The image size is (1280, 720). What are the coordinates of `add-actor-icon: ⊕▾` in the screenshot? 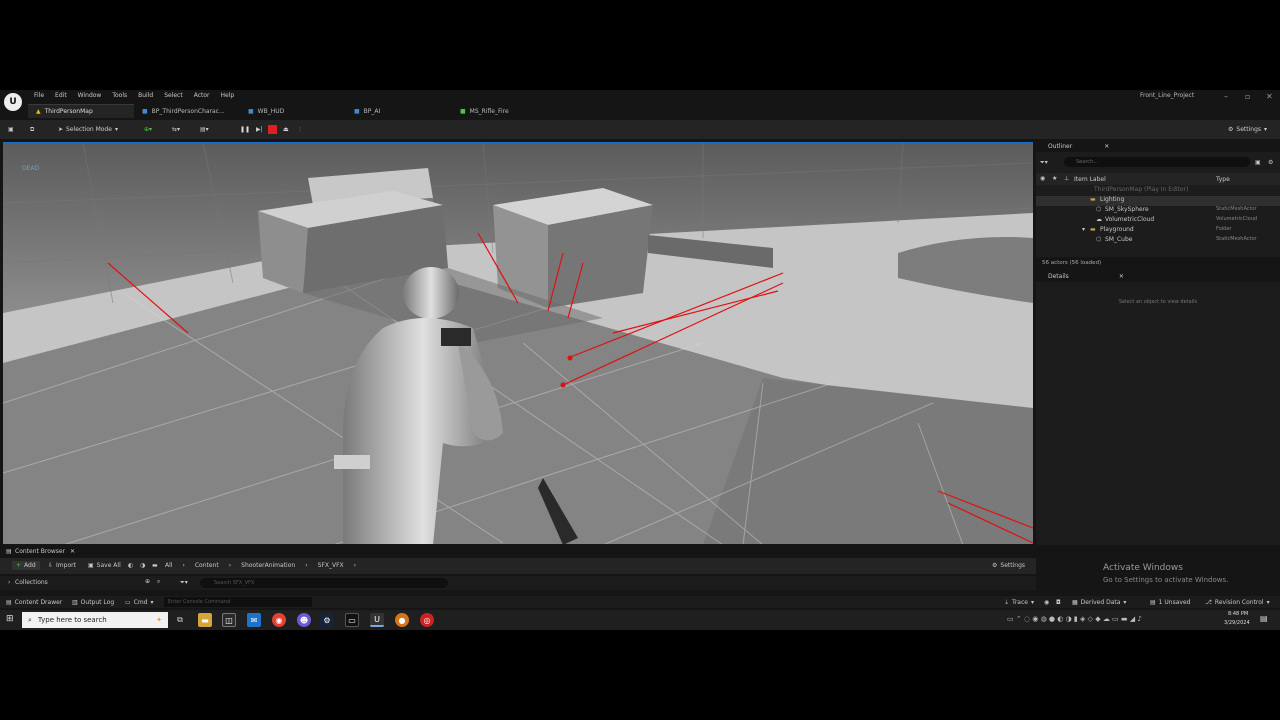 It's located at (148, 129).